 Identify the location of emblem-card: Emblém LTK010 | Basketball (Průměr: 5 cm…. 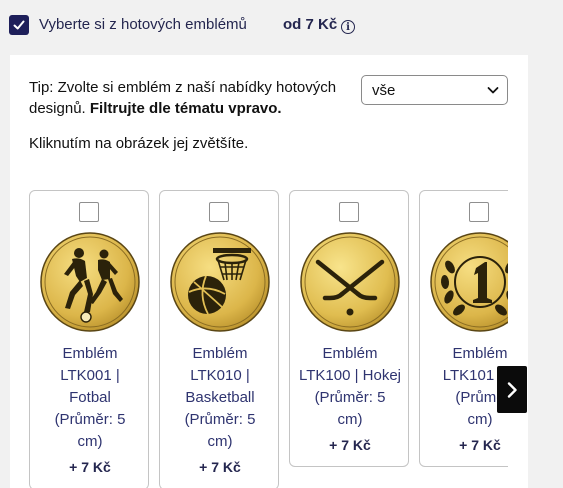
(219, 339).